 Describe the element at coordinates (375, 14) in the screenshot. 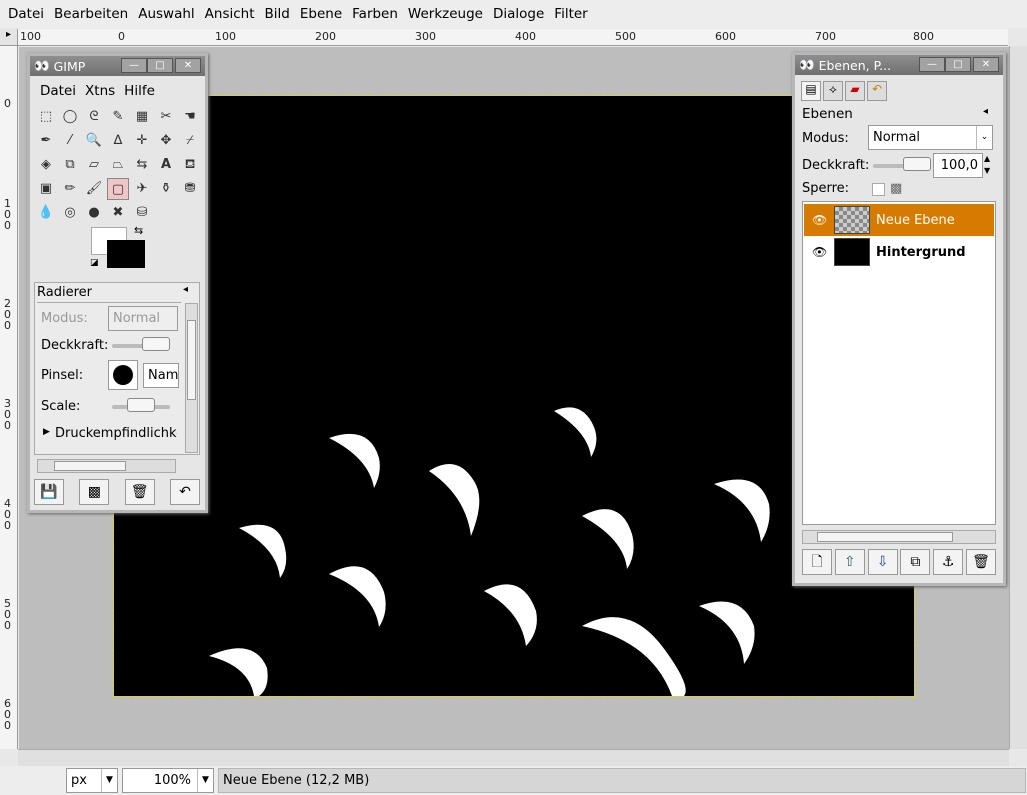

I see `menu-farben: Farben` at that location.